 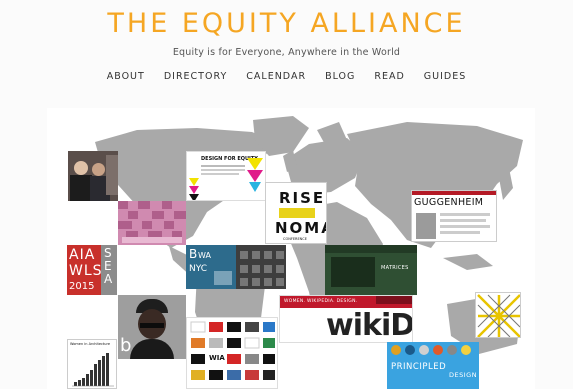 What do you see at coordinates (198, 269) in the screenshot?
I see `nyc-label: NYC` at bounding box center [198, 269].